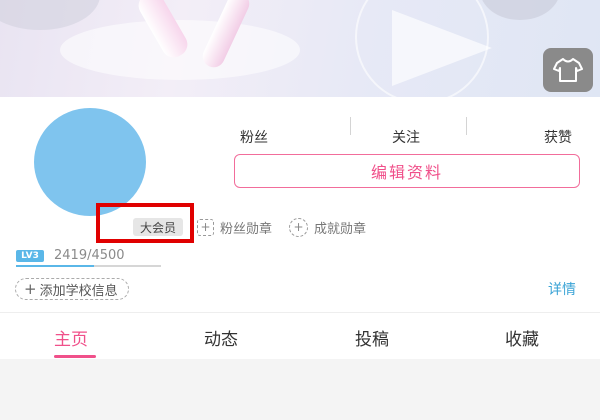 The height and width of the screenshot is (420, 600). I want to click on exp-progress-fill, so click(55, 266).